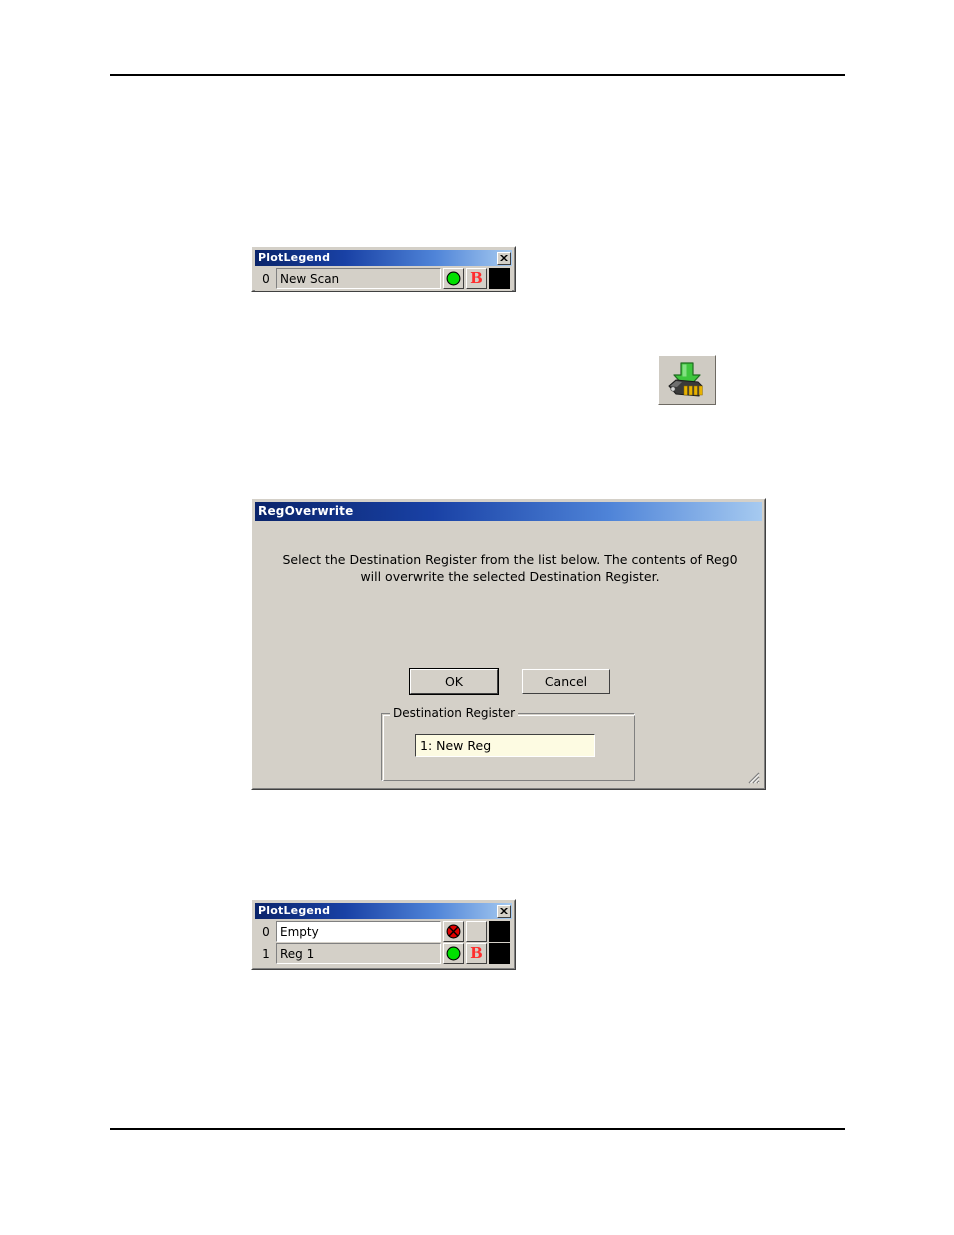  Describe the element at coordinates (306, 511) in the screenshot. I see `dialog-title: RegOverwrite` at that location.